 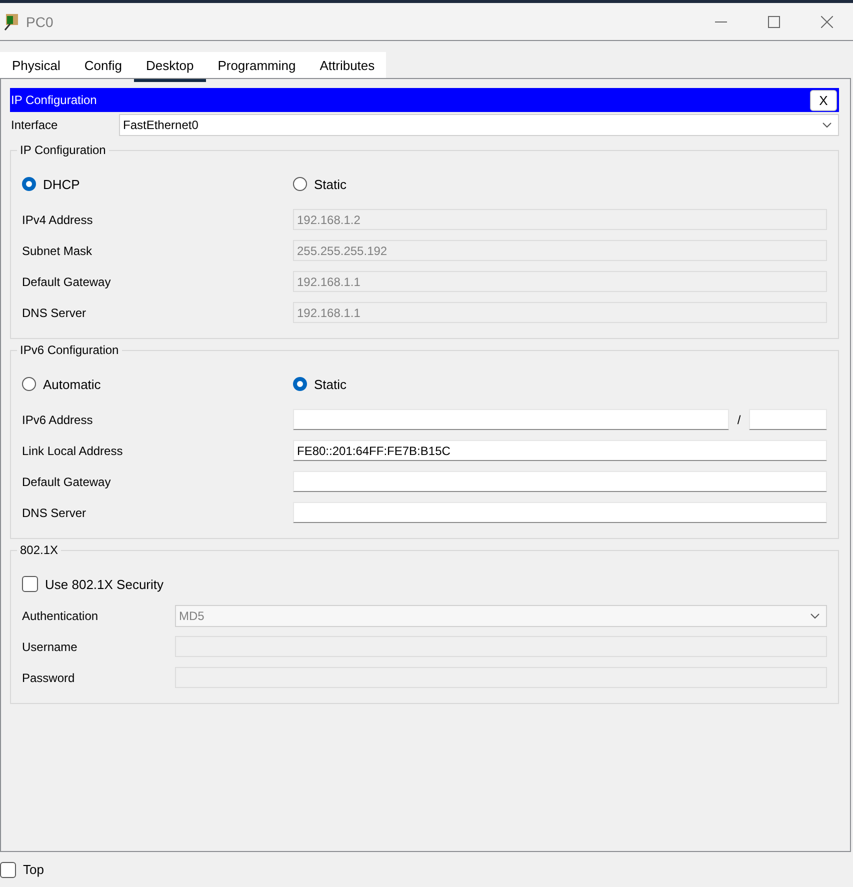 What do you see at coordinates (560, 450) in the screenshot?
I see `input-field: FE80::201:64FF:FE7B:B15C` at bounding box center [560, 450].